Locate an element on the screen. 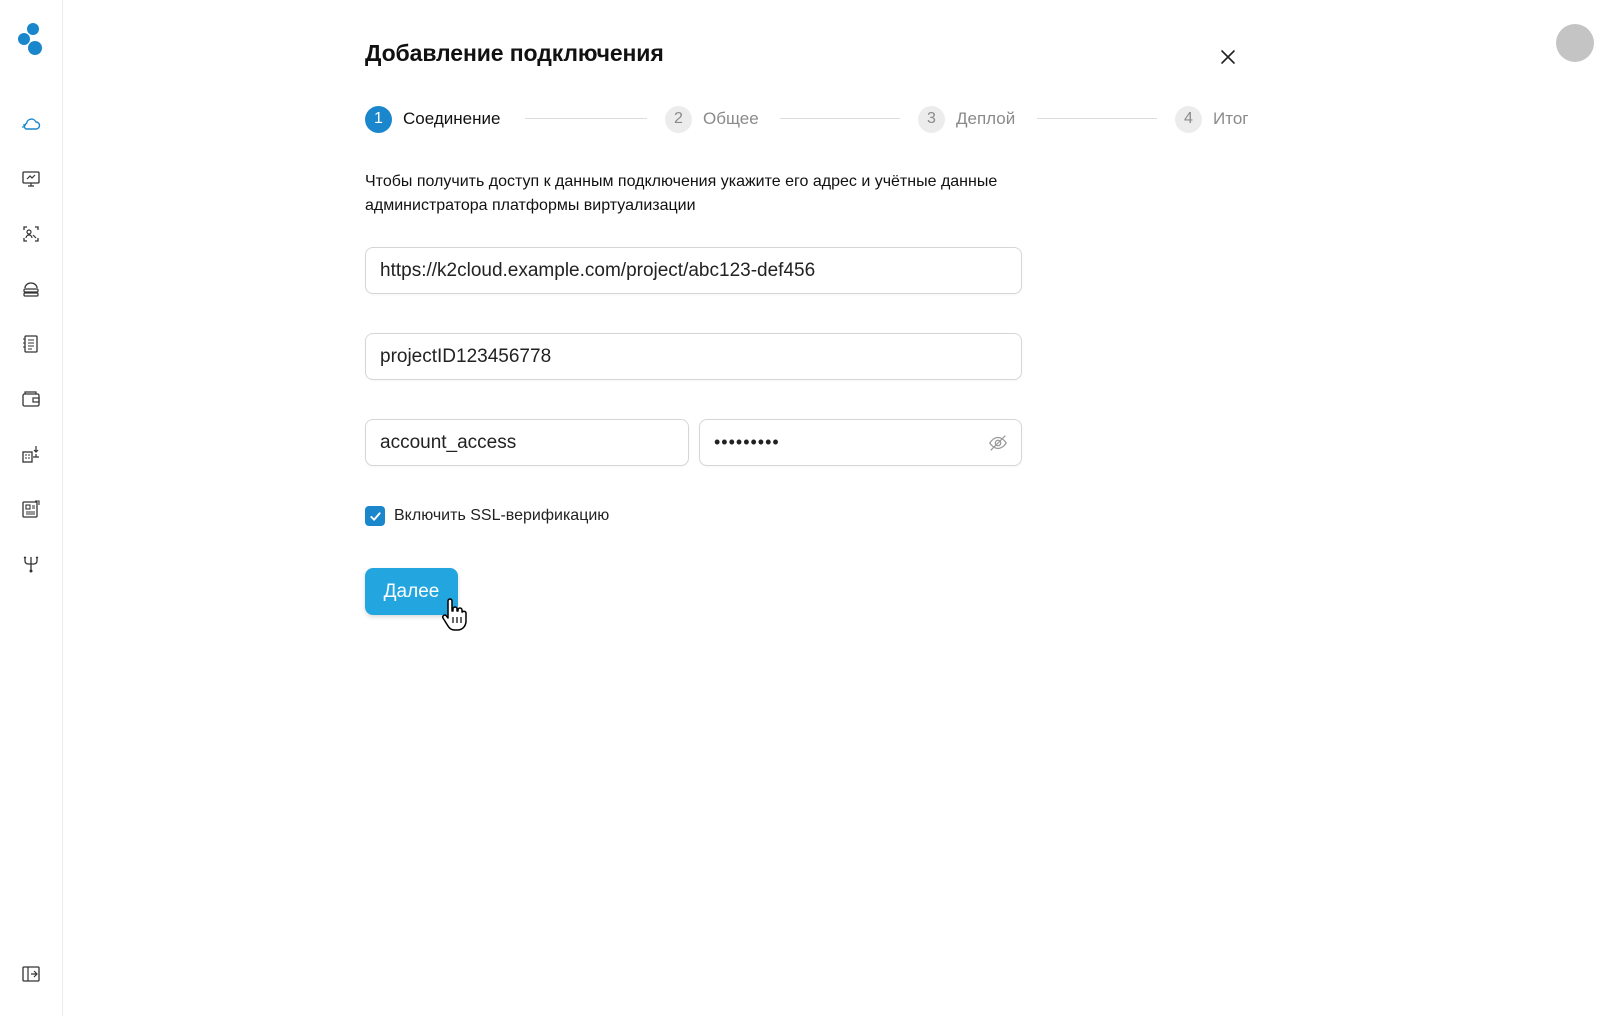  nav-network-branch-icon is located at coordinates (31, 564).